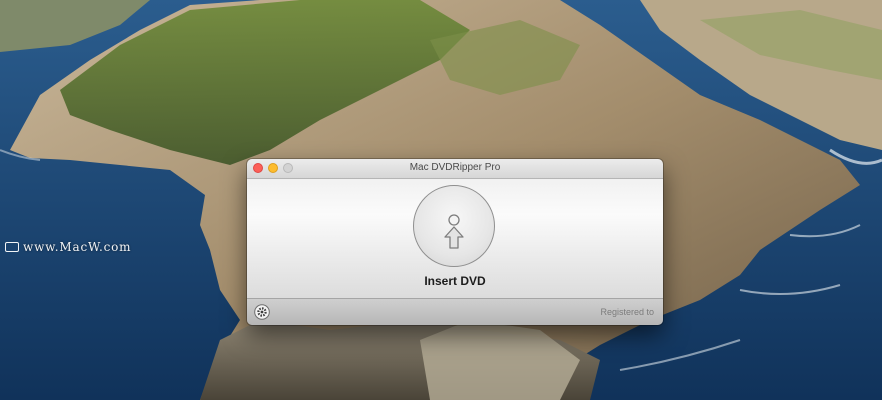 The image size is (882, 400). I want to click on registration-status: Registered to, so click(627, 312).